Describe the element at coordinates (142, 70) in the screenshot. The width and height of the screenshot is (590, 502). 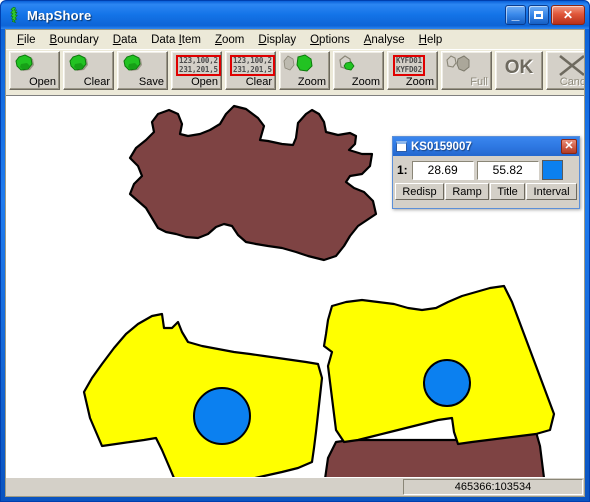
I see `boundary-save-button: Save` at that location.